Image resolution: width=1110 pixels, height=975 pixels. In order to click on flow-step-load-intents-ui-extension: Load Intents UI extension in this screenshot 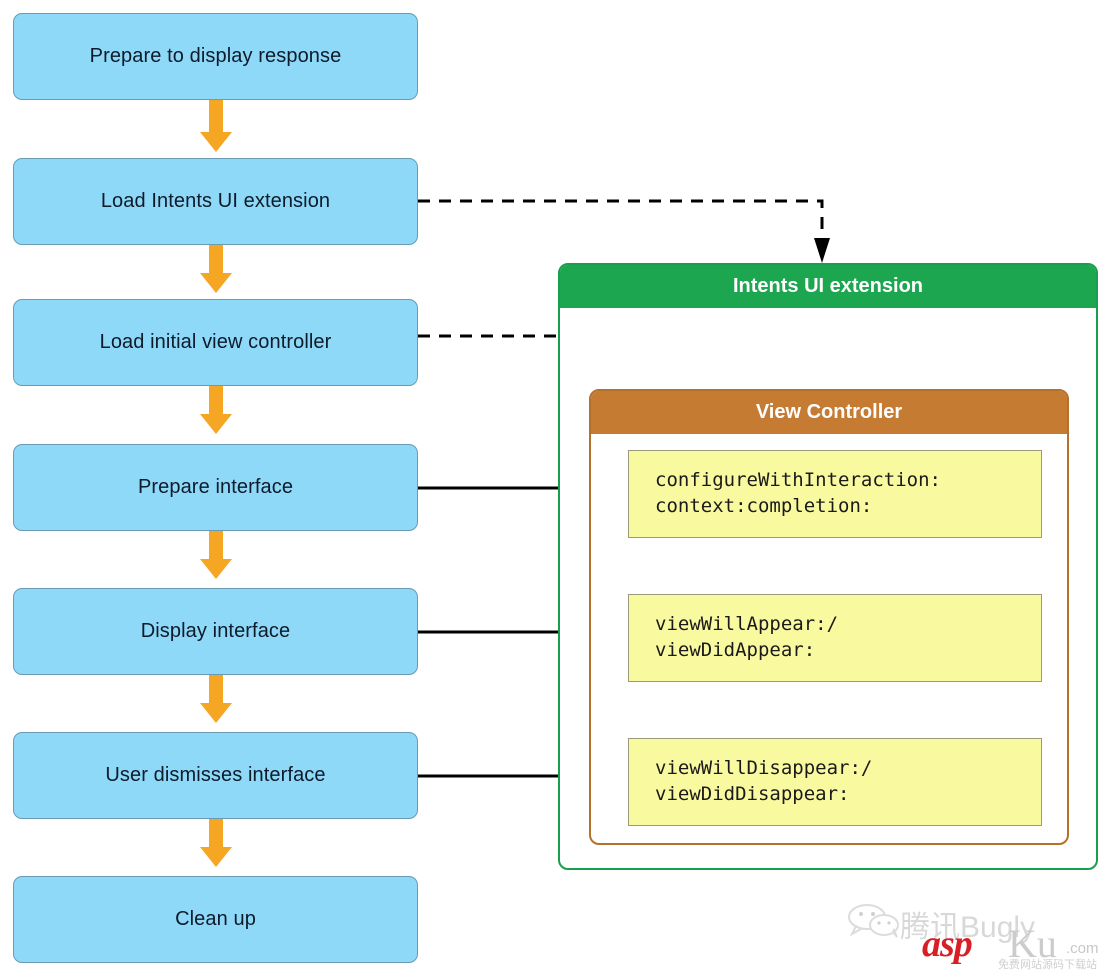, I will do `click(215, 201)`.